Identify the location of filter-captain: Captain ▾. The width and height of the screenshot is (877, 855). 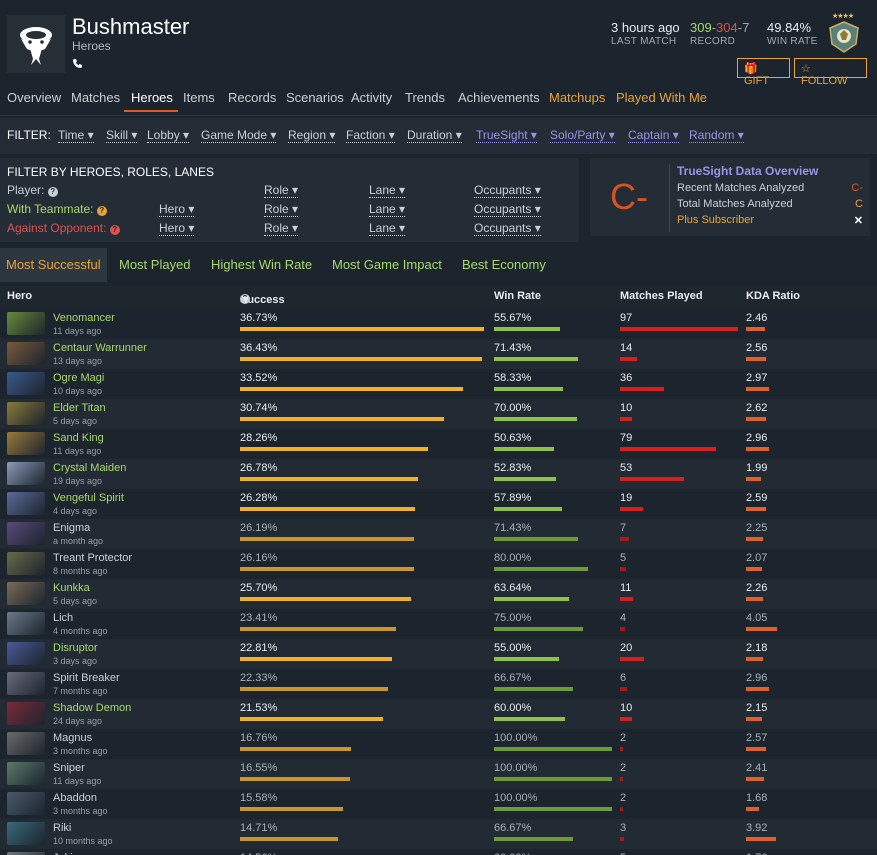
(653, 135).